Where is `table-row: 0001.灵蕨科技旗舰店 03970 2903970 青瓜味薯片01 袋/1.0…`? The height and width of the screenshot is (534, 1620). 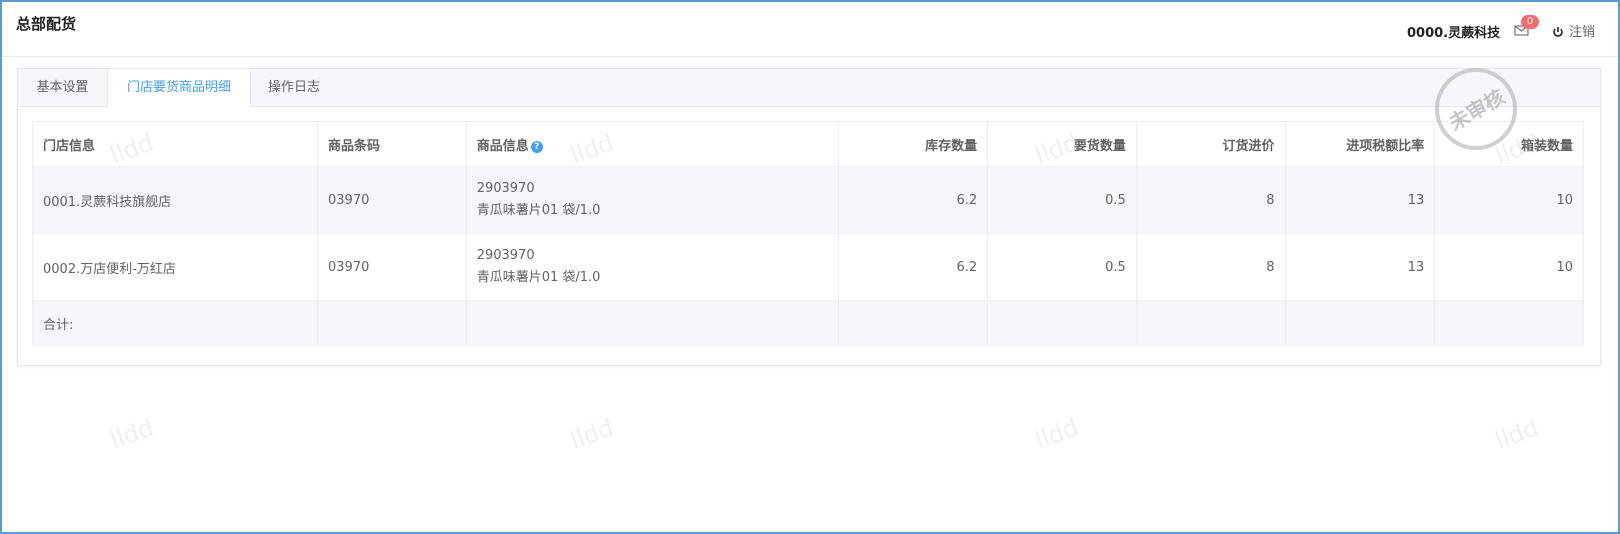
table-row: 0001.灵蕨科技旗舰店 03970 2903970 青瓜味薯片01 袋/1.0… is located at coordinates (808, 200).